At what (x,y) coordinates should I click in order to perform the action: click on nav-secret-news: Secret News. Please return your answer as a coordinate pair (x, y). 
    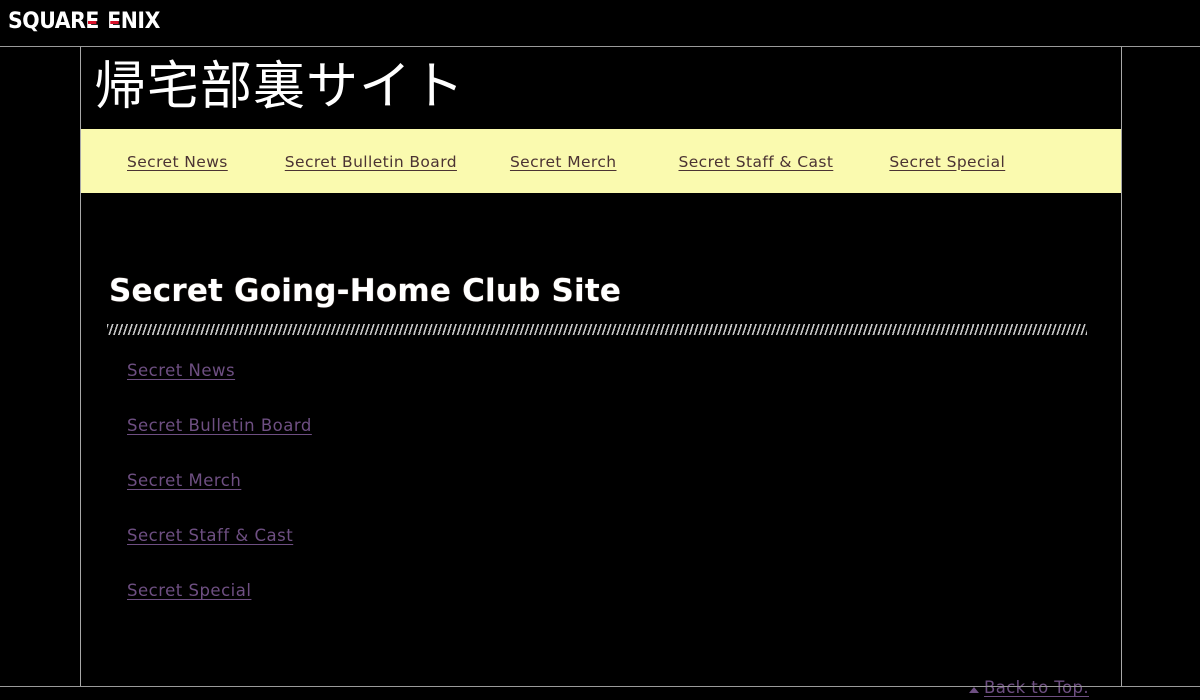
    Looking at the image, I should click on (177, 162).